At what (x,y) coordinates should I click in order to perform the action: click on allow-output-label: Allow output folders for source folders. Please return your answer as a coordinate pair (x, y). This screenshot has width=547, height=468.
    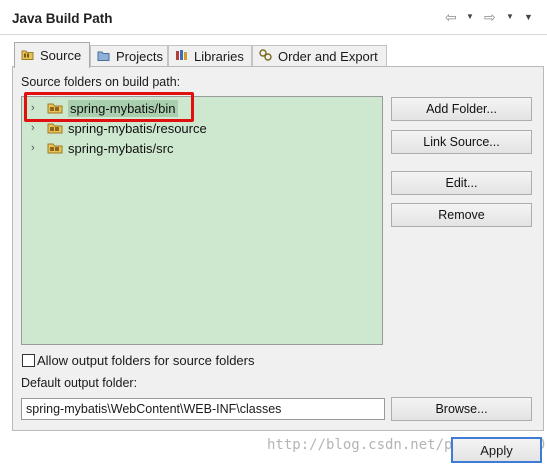
    Looking at the image, I should click on (146, 360).